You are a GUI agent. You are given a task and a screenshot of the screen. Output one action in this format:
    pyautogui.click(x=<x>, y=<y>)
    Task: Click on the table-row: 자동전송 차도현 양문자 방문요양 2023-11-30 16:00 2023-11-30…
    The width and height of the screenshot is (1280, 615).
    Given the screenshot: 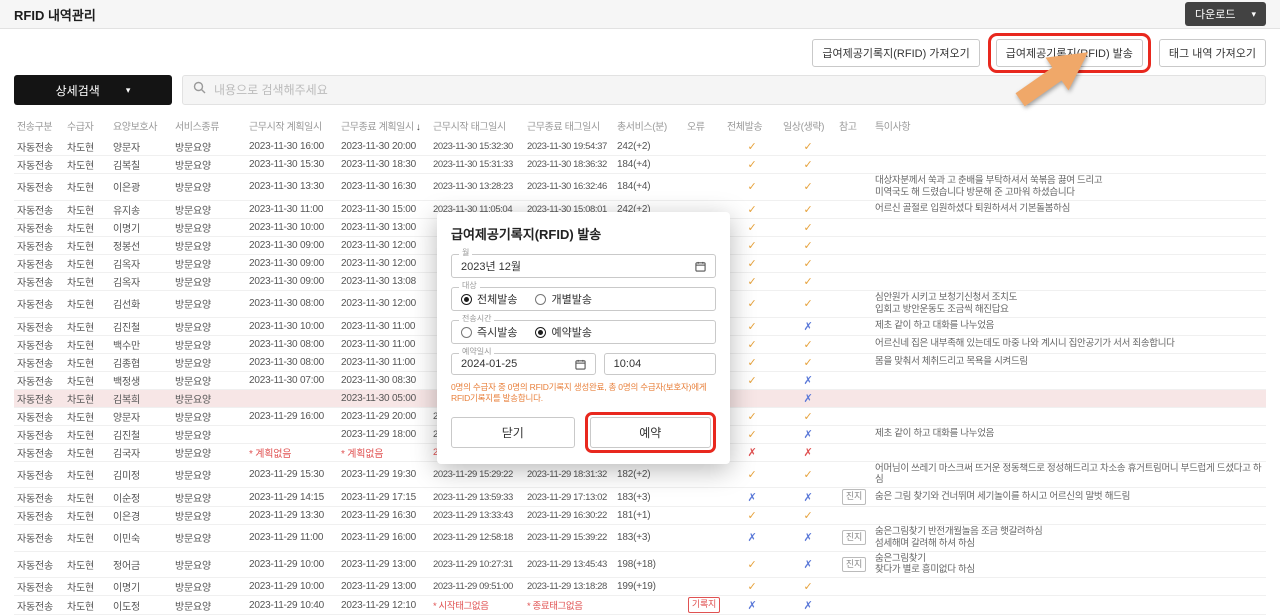 What is the action you would take?
    pyautogui.click(x=640, y=147)
    